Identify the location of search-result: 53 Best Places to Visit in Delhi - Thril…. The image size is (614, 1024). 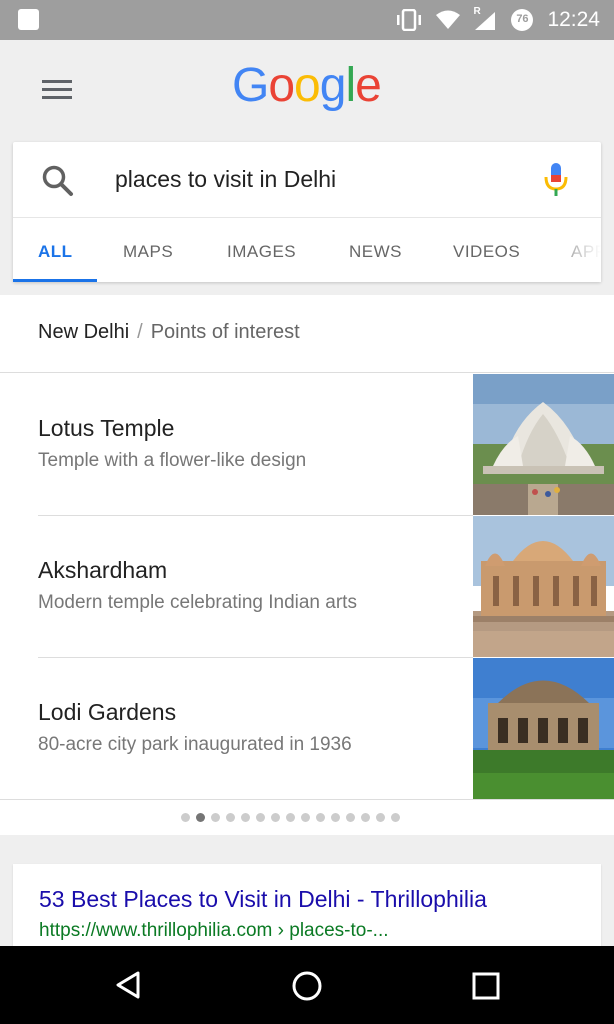
(307, 909).